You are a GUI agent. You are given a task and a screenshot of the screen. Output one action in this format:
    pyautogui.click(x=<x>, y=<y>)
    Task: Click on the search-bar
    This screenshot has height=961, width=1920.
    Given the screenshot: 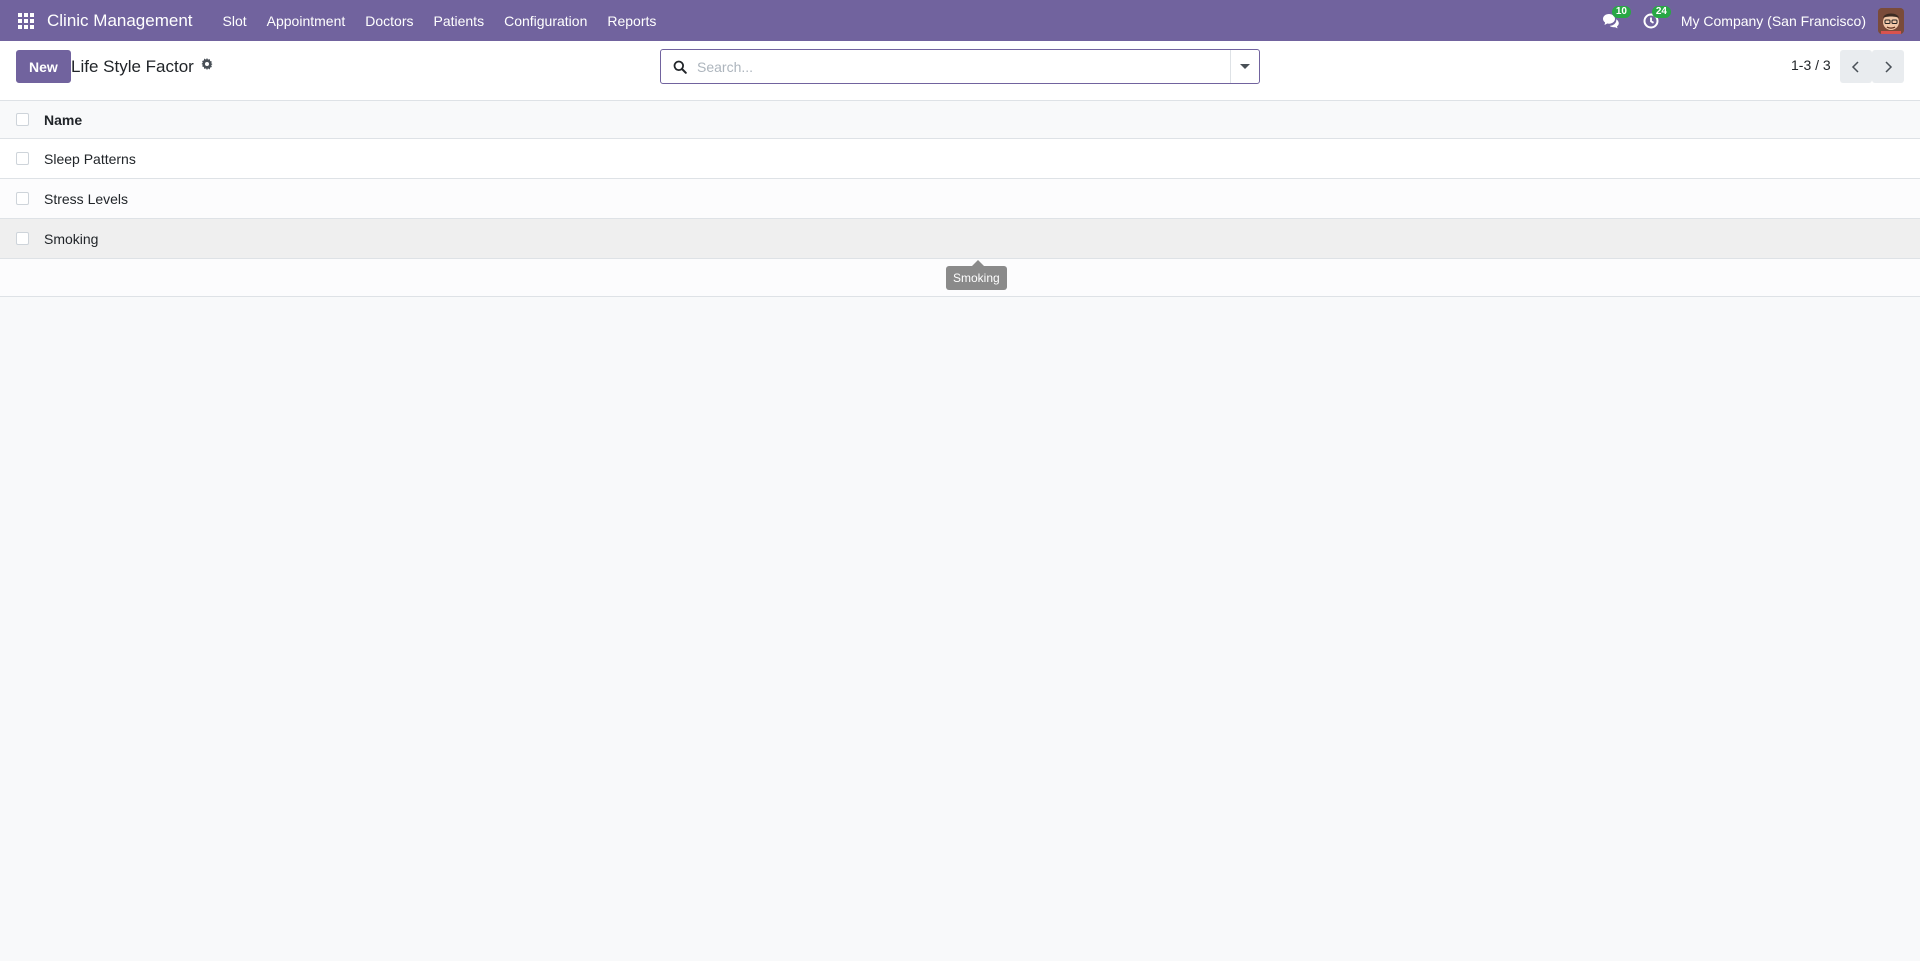 What is the action you would take?
    pyautogui.click(x=960, y=66)
    